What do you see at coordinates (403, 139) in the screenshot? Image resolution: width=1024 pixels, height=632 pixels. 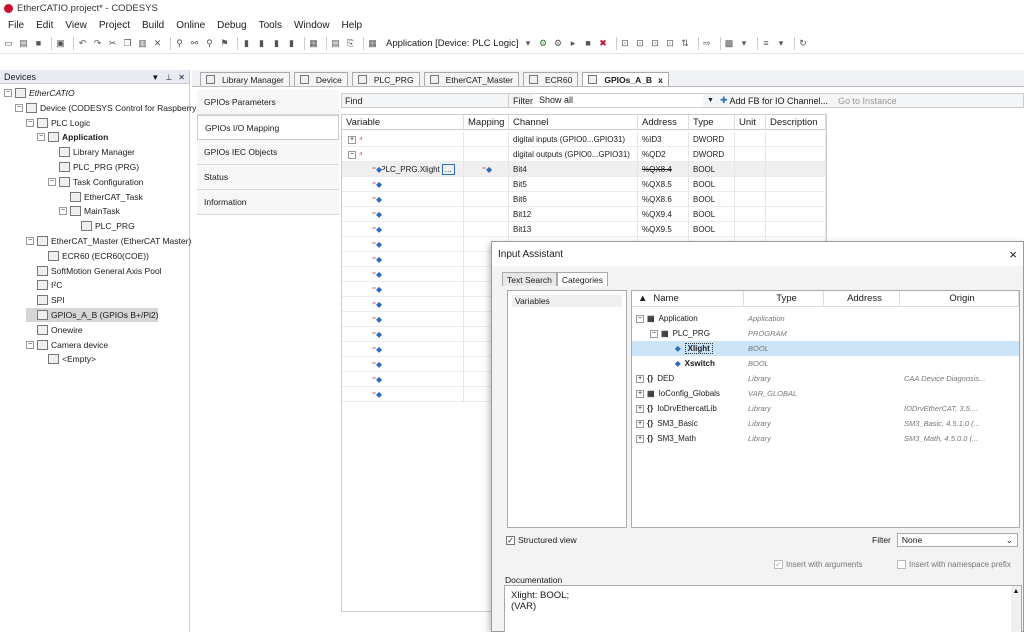 I see `variable-cell: + ⁴` at bounding box center [403, 139].